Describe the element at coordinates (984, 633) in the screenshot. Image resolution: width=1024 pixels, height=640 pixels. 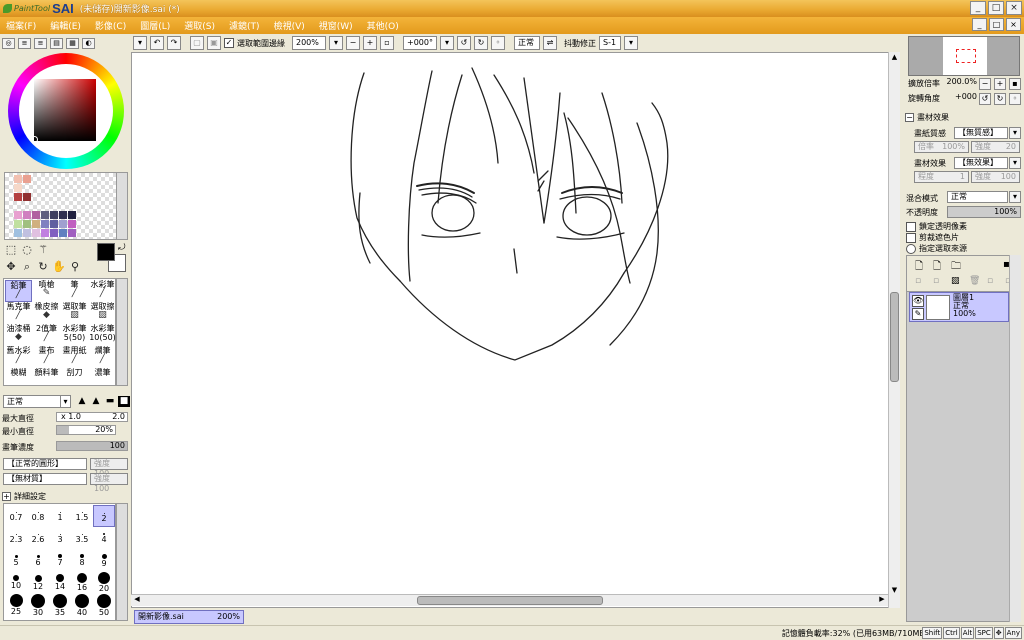
I see `key-space: SPC` at that location.